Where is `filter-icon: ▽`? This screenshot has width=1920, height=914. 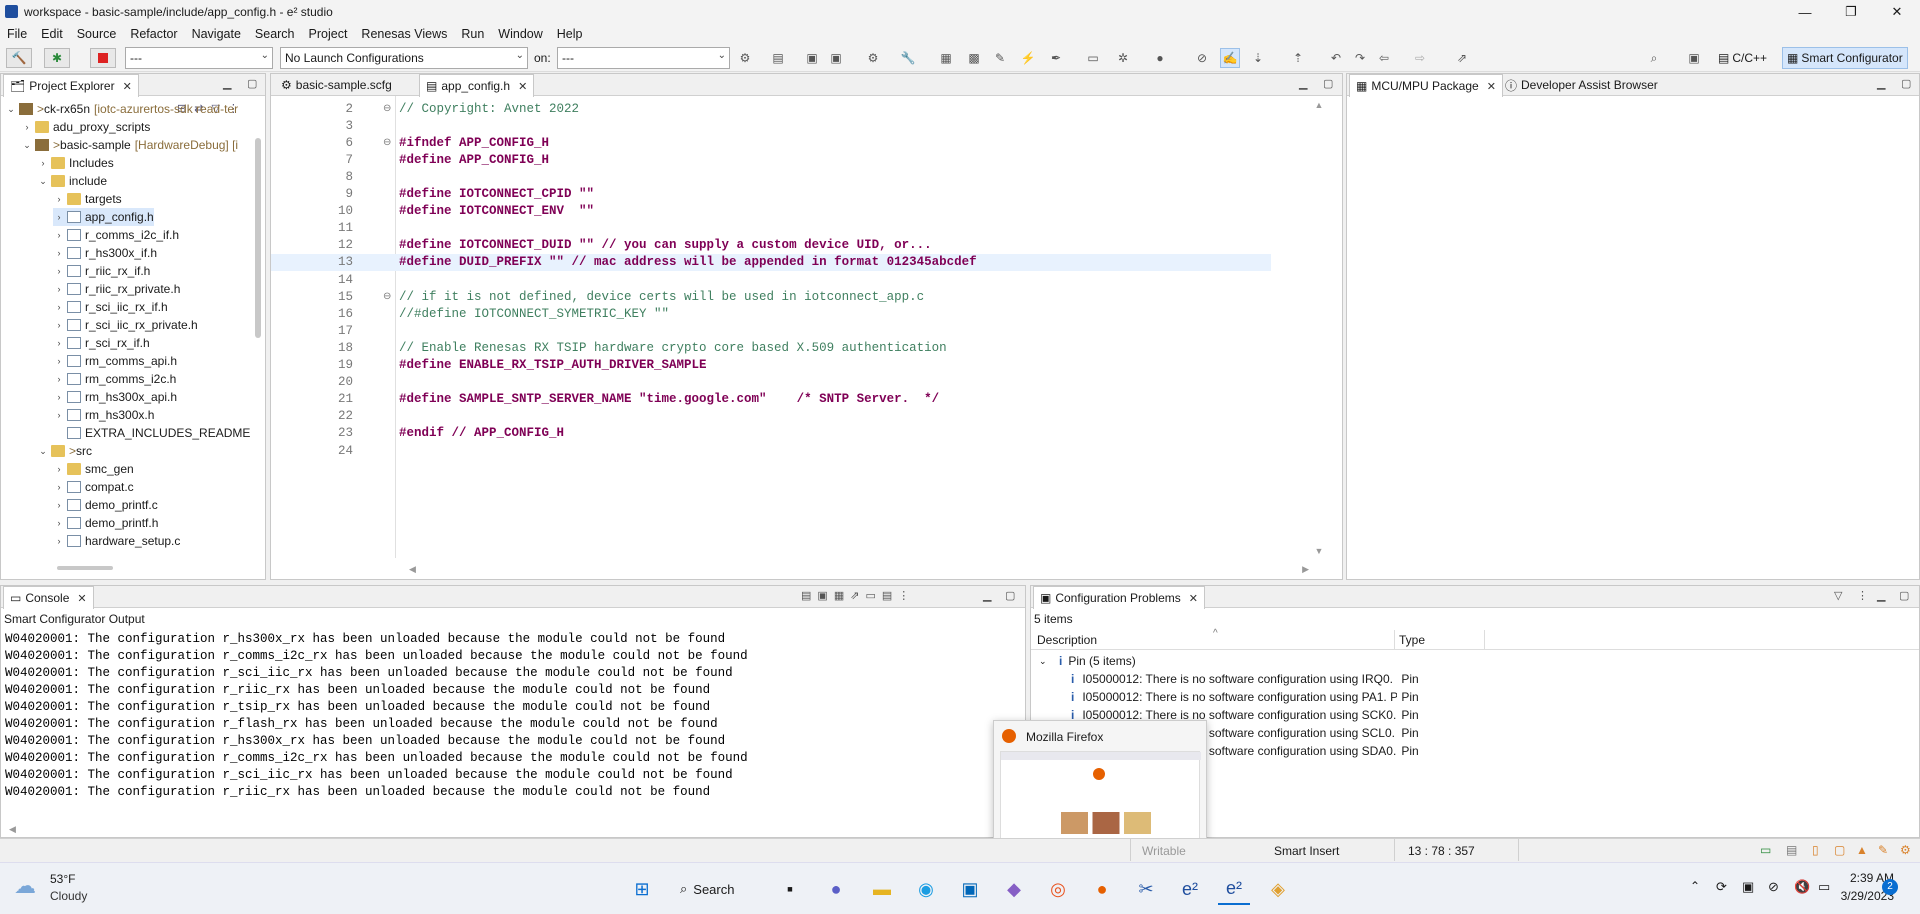 filter-icon: ▽ is located at coordinates (1838, 595).